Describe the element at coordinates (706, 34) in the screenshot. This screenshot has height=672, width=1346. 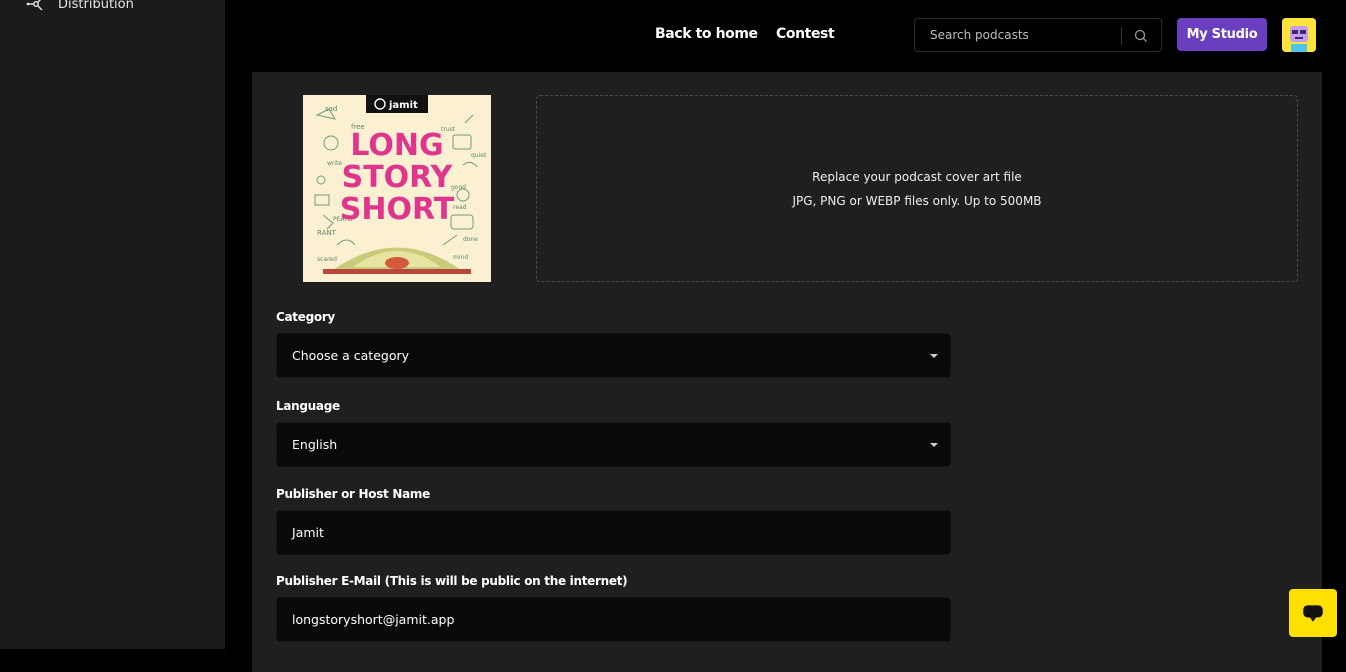
I see `nav-back-to-home: Back to home` at that location.